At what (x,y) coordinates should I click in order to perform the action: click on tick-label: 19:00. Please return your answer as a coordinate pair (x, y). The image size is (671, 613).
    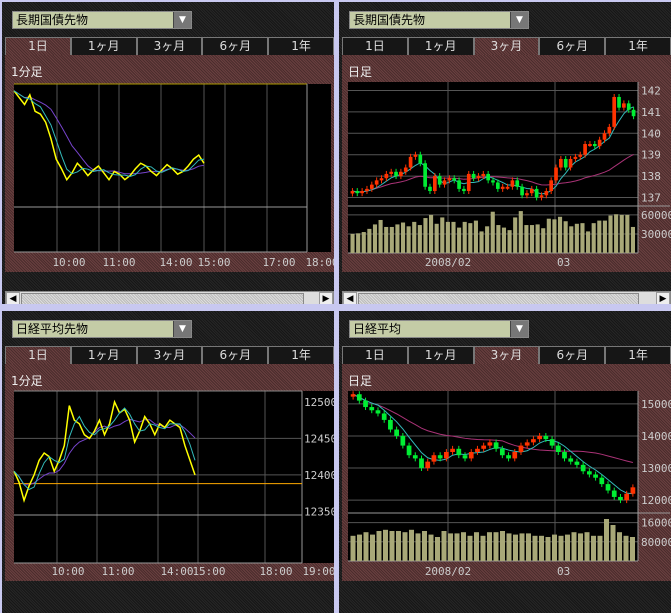
    Looking at the image, I should click on (318, 571).